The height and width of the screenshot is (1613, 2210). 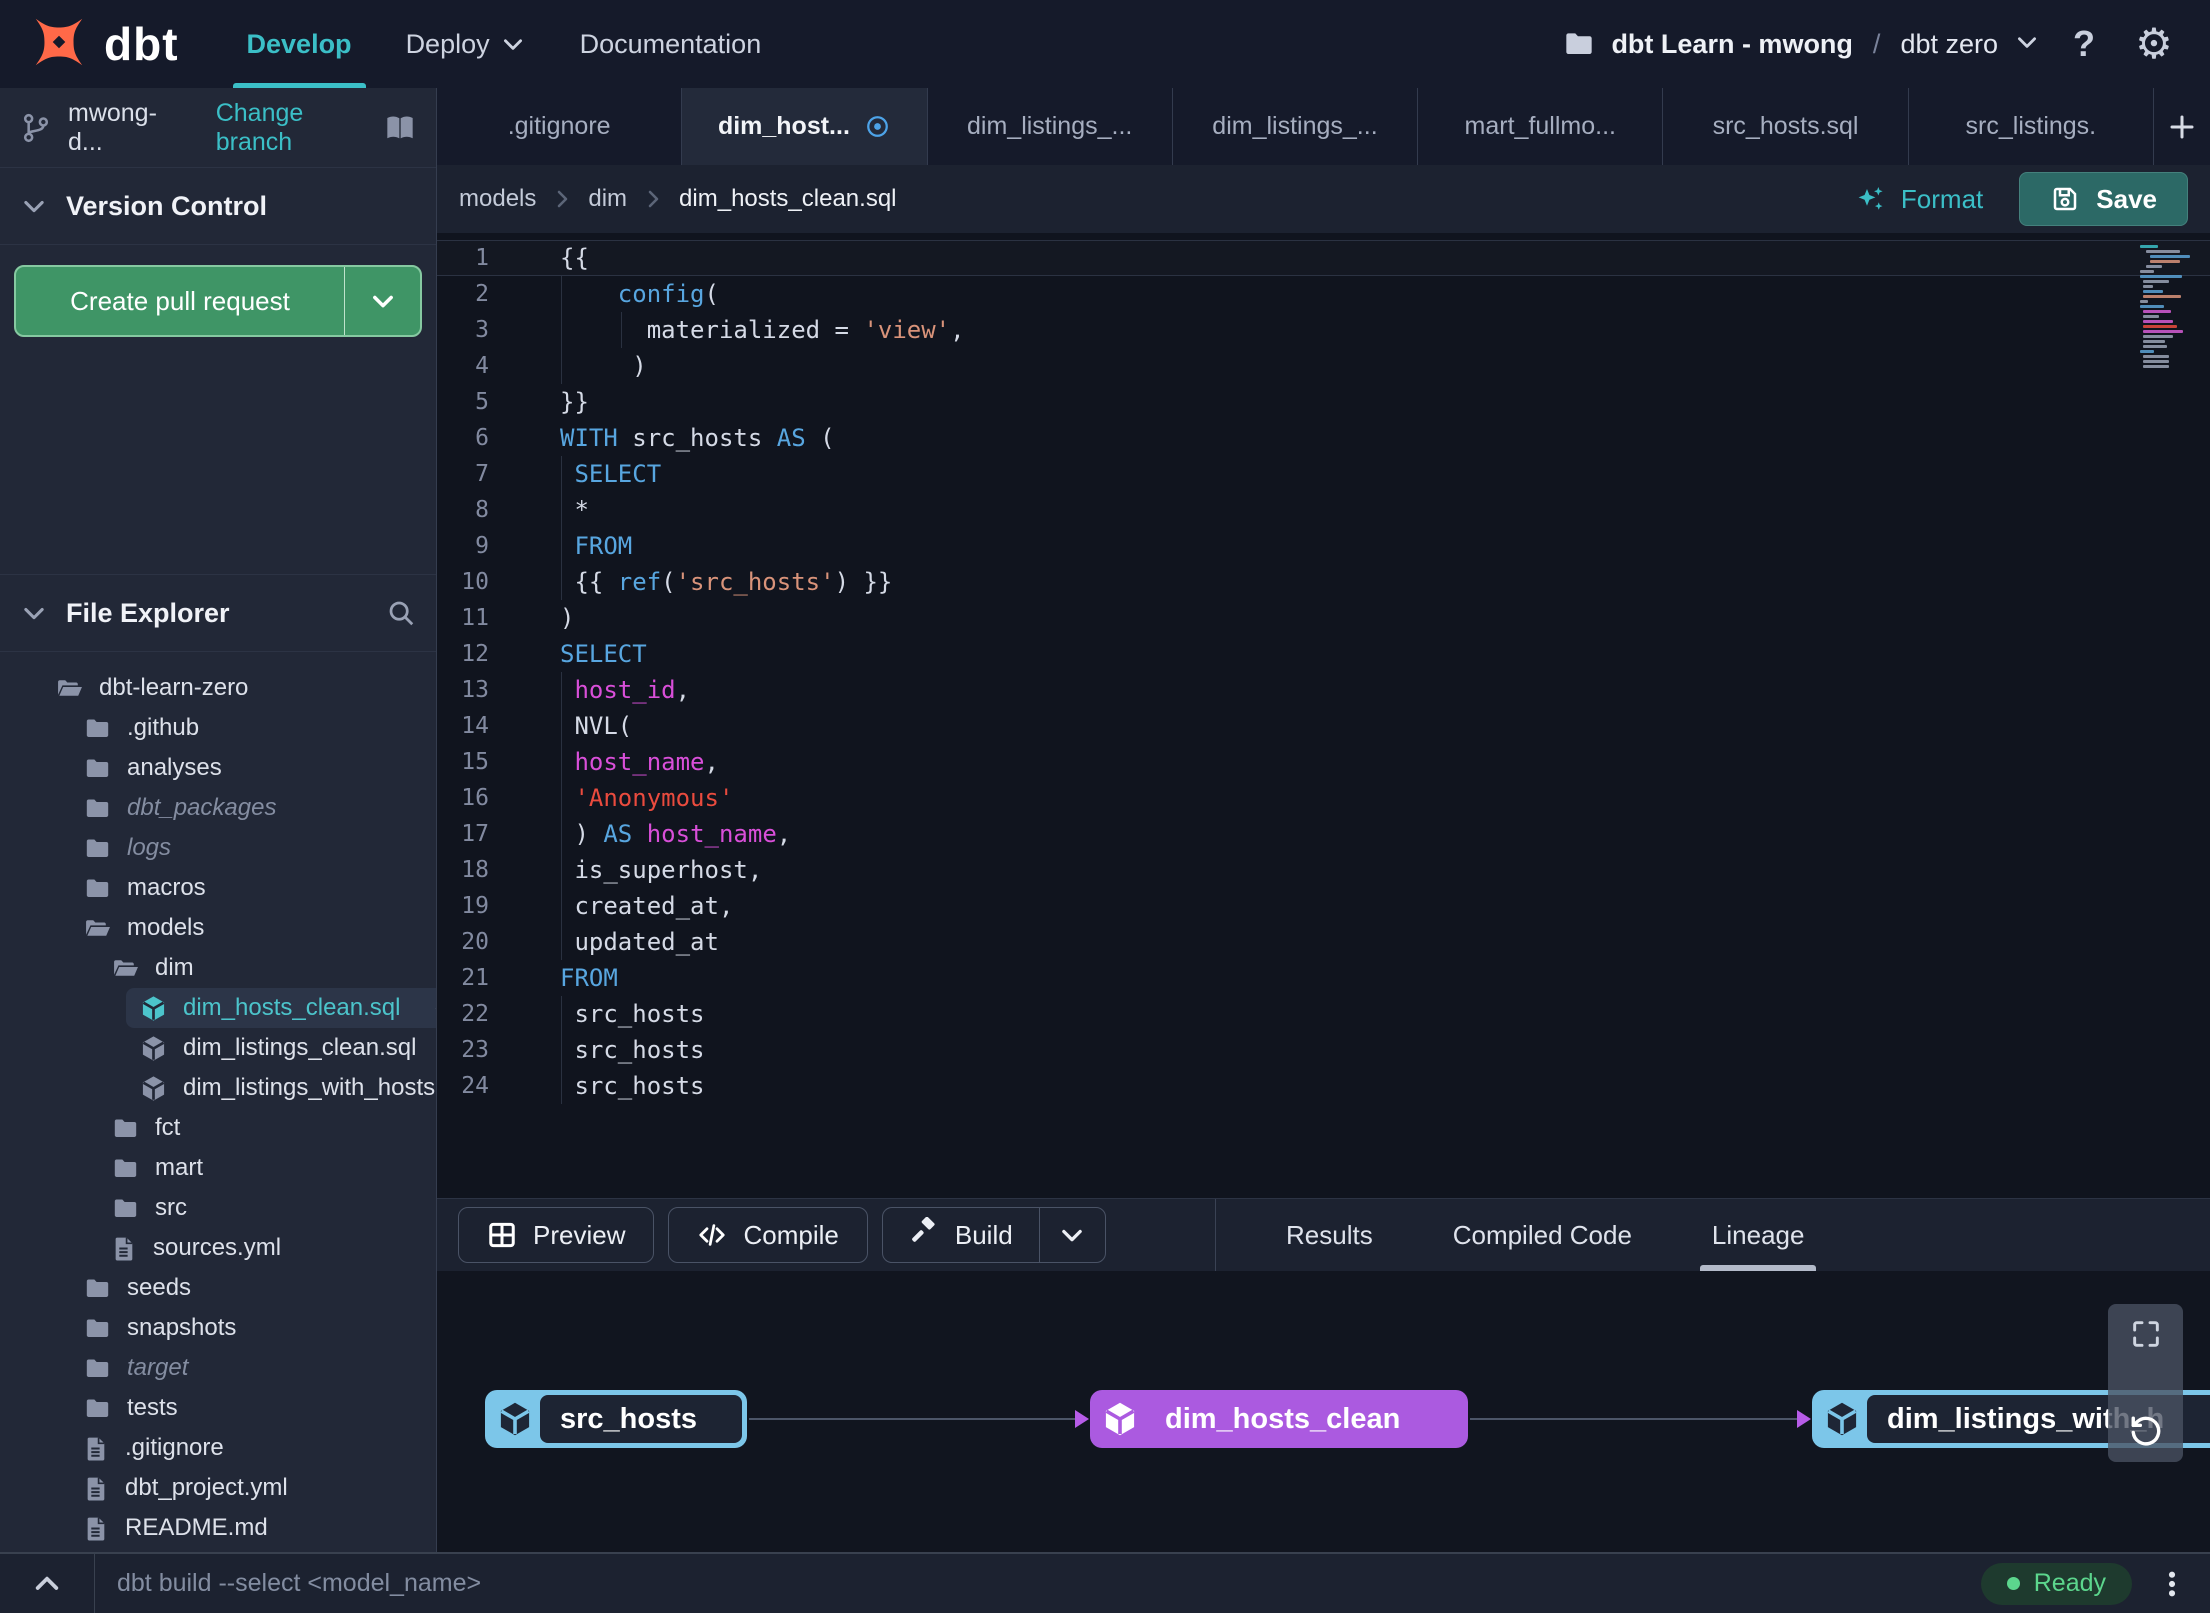 I want to click on minimap, so click(x=2165, y=307).